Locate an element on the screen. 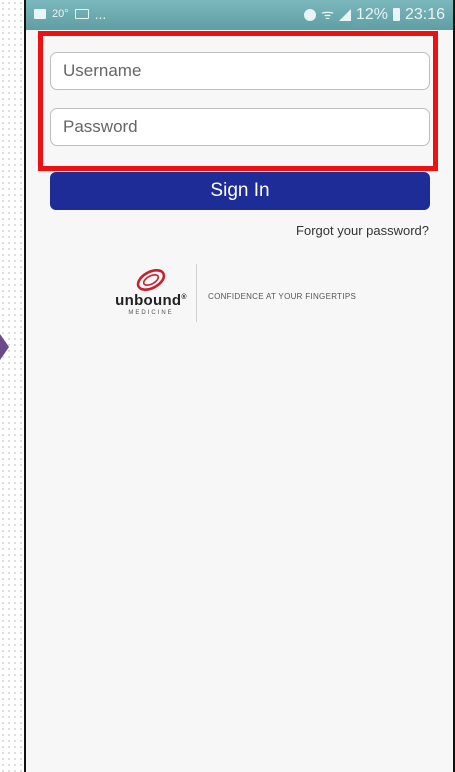 The height and width of the screenshot is (772, 455). tagline: CONFIDENCE AT YOUR FINGERTIPS is located at coordinates (282, 296).